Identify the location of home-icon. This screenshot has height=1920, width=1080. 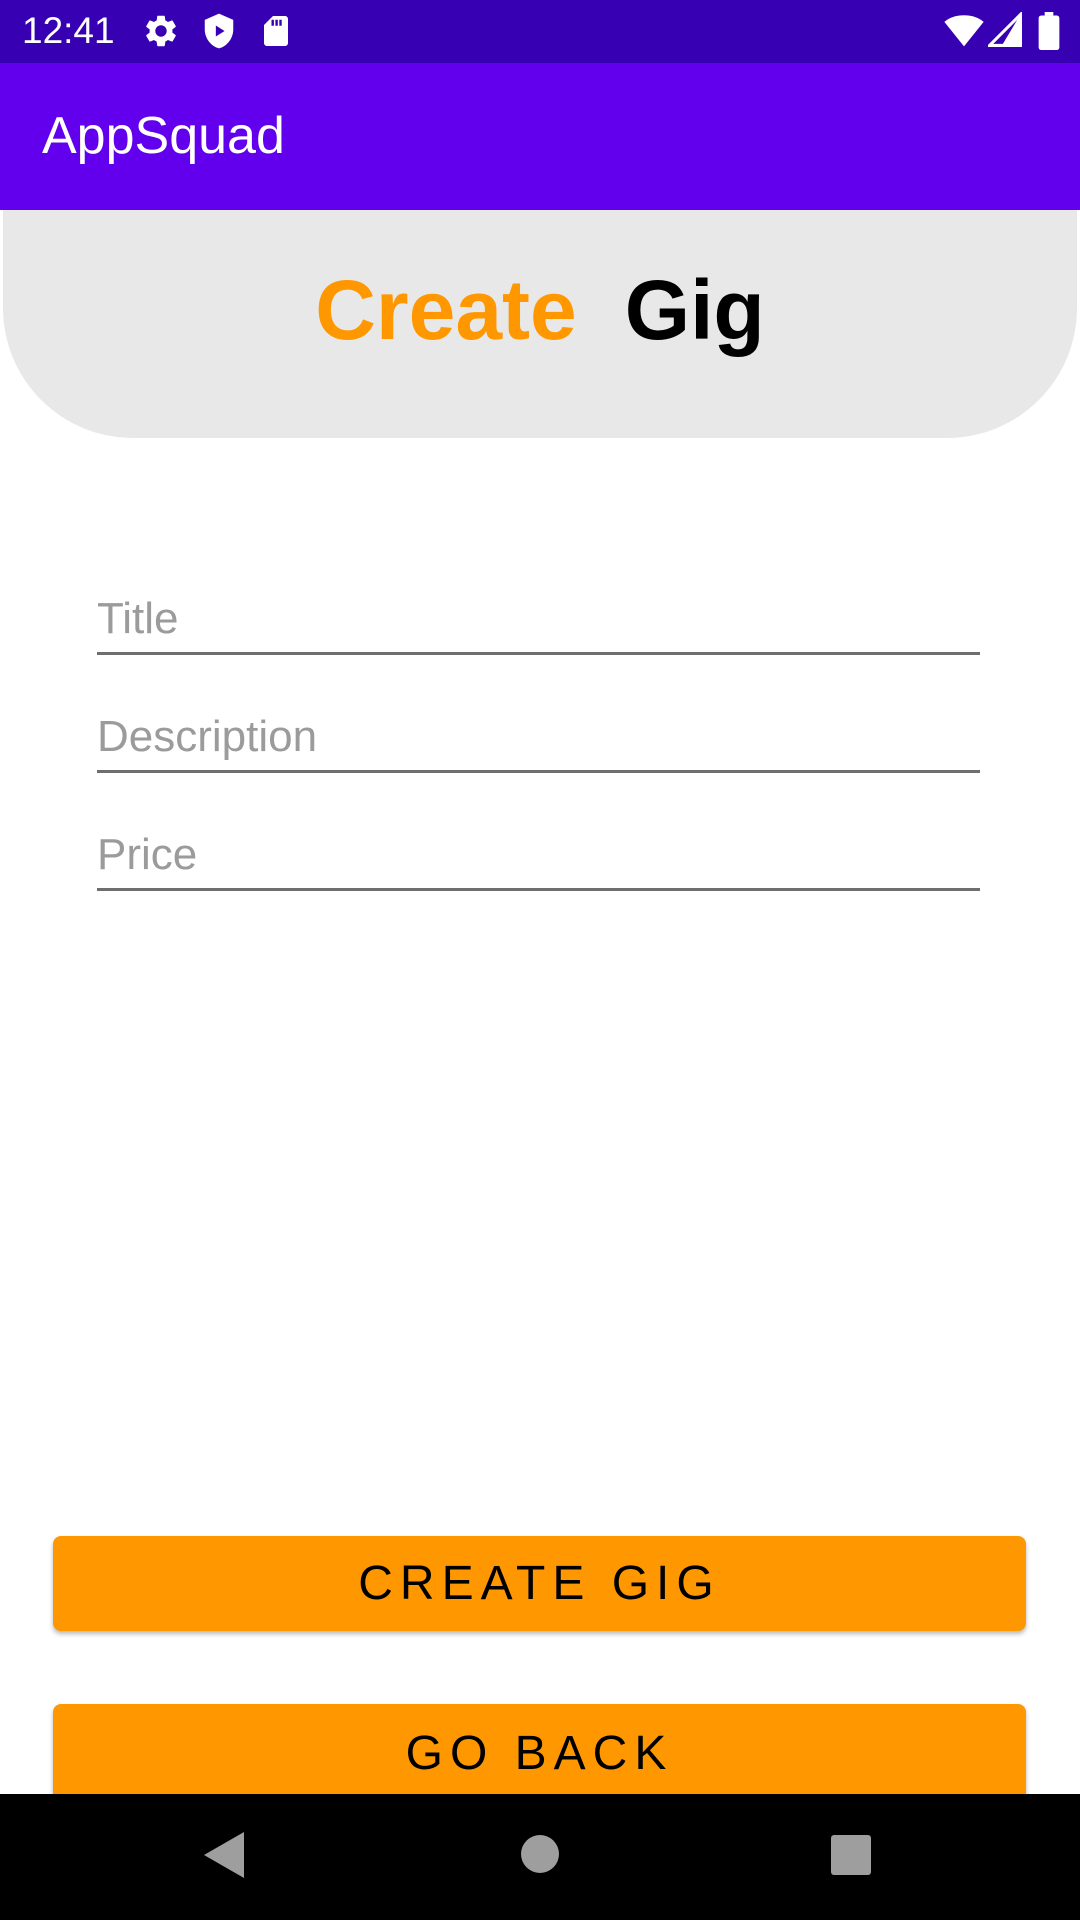
(540, 1856).